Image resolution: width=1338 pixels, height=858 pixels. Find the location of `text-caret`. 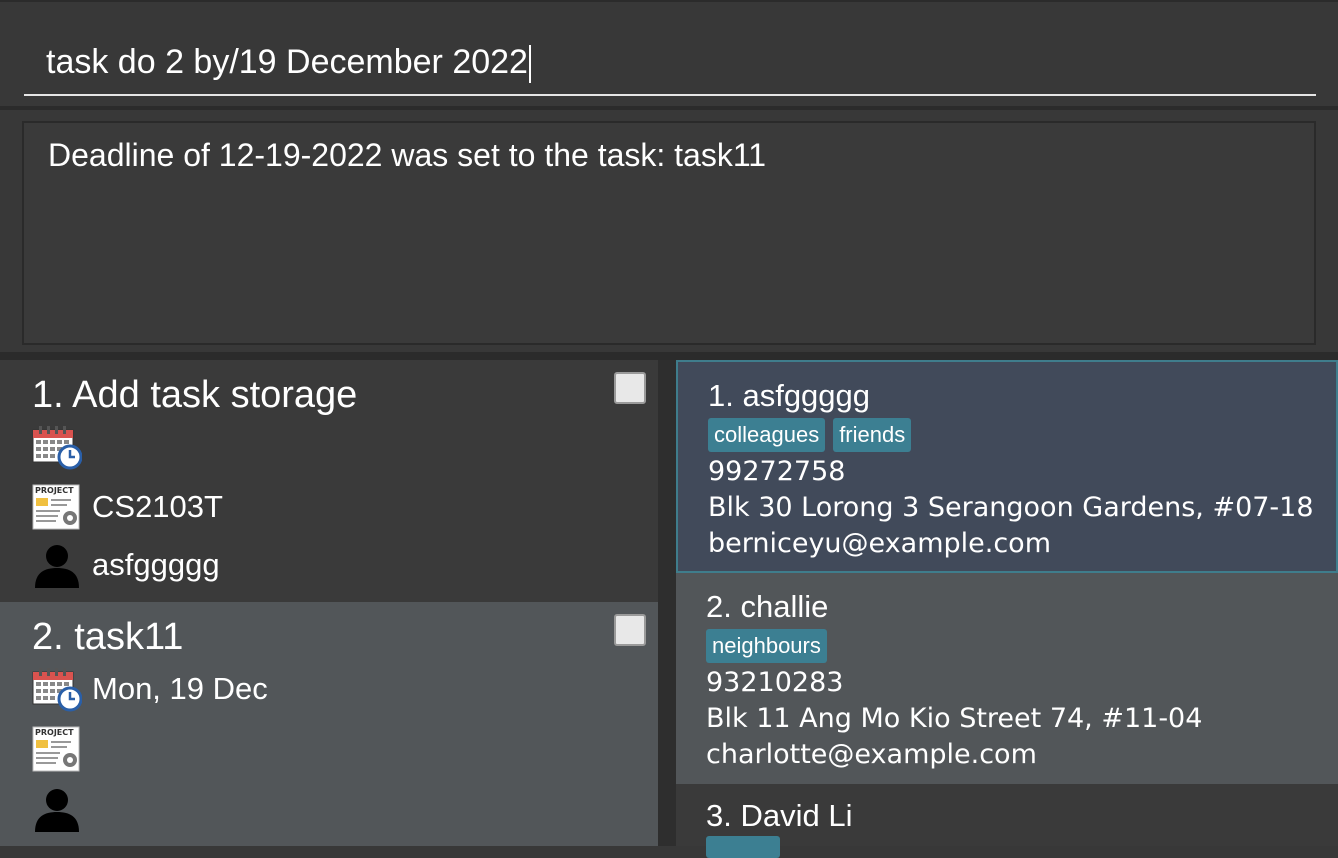

text-caret is located at coordinates (529, 64).